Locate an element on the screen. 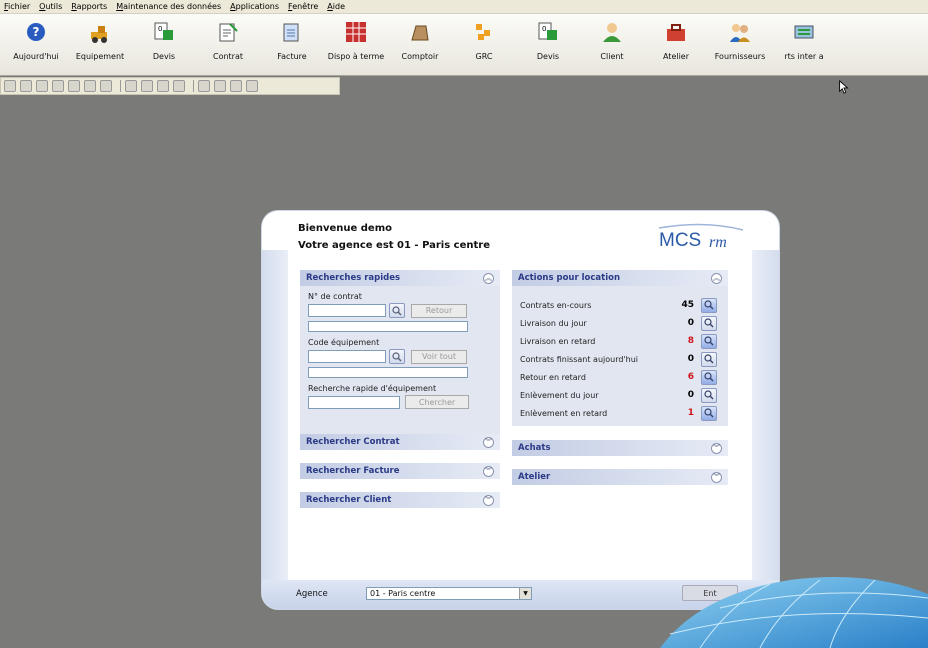  action-count: 0 is located at coordinates (690, 359).